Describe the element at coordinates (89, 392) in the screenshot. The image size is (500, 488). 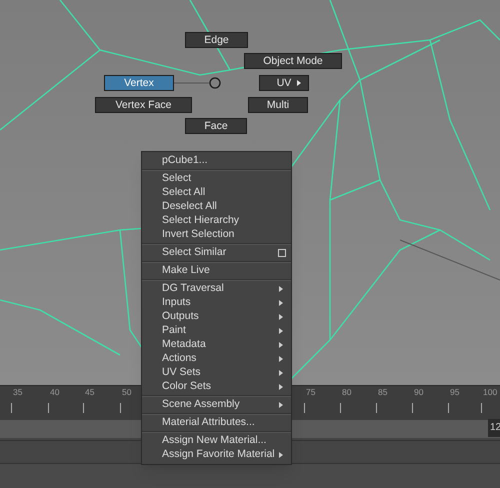
I see `frame-number: 45` at that location.